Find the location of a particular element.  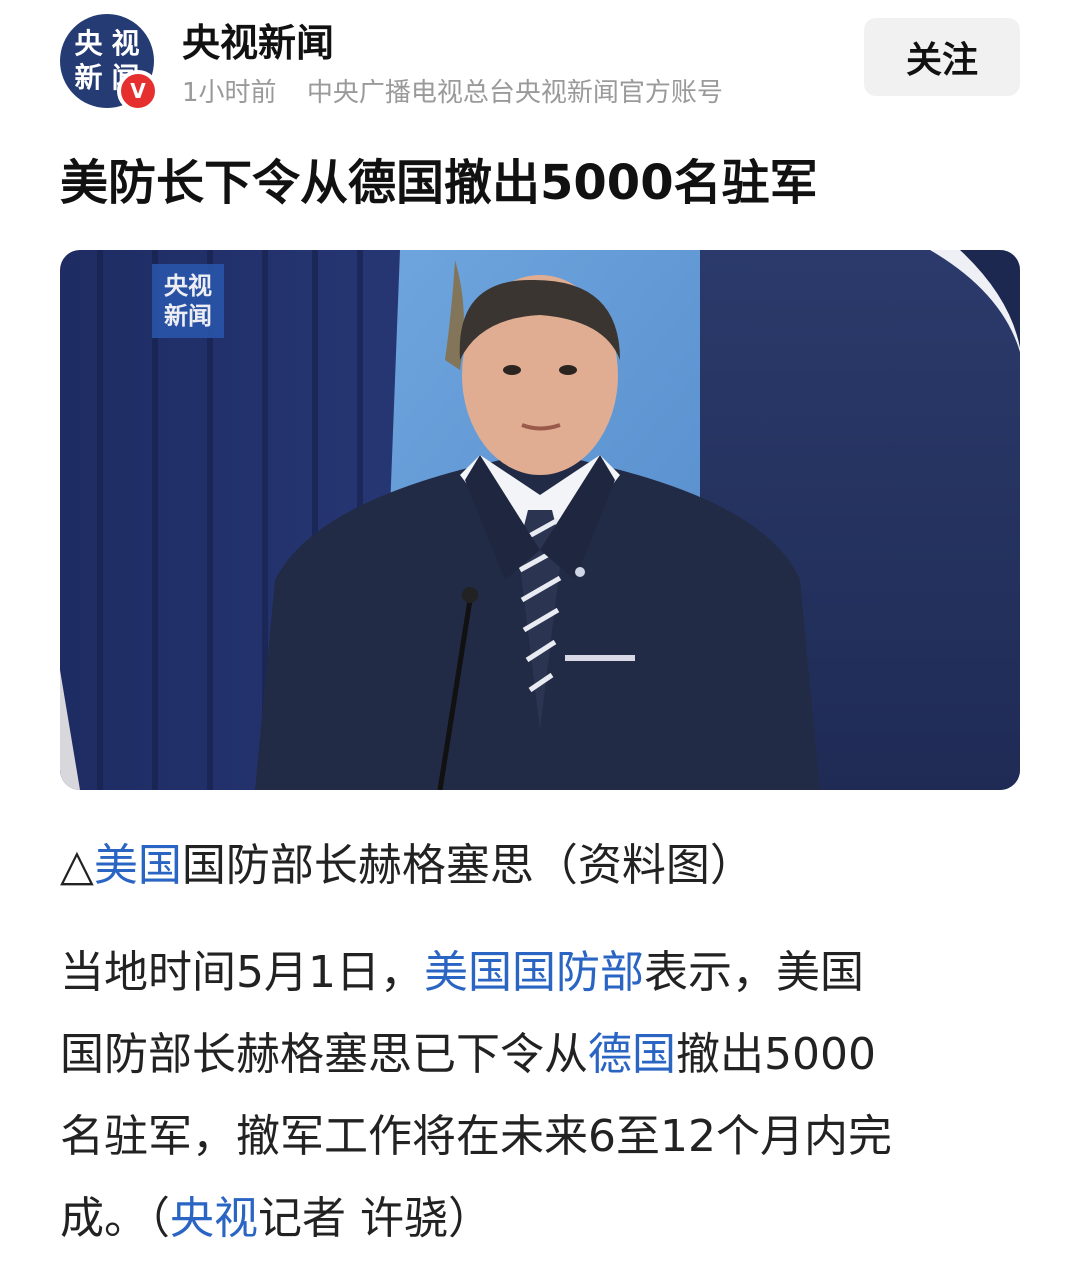

follow-button: 关注 is located at coordinates (942, 57).